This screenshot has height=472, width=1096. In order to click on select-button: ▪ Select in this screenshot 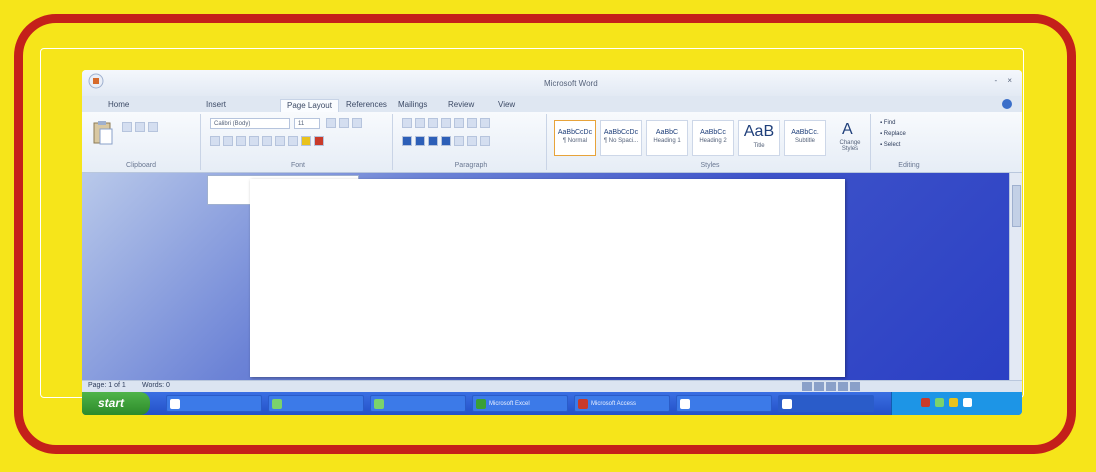, I will do `click(893, 145)`.